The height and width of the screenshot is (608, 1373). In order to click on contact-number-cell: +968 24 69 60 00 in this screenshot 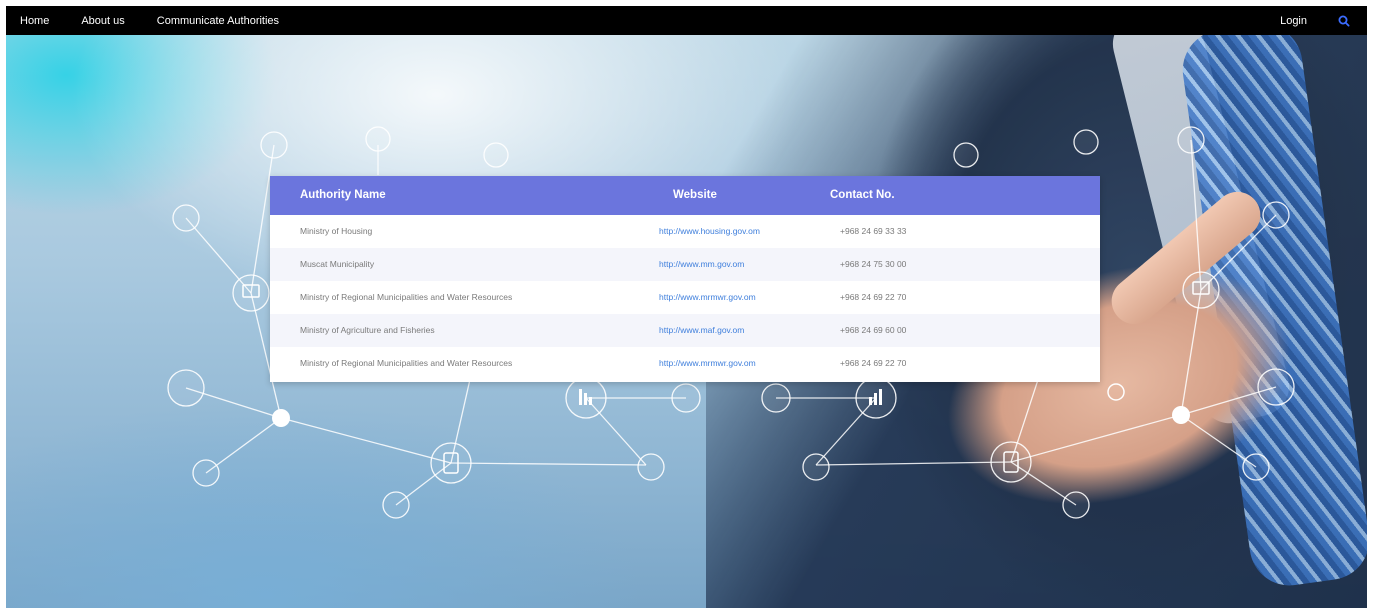, I will do `click(873, 330)`.